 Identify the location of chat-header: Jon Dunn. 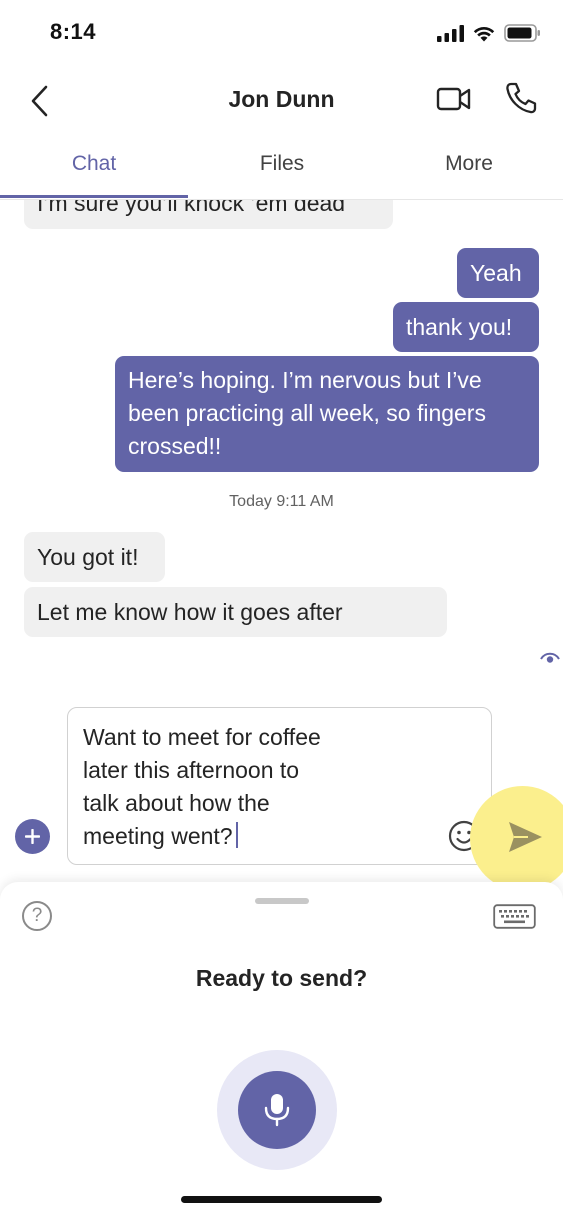
(281, 101).